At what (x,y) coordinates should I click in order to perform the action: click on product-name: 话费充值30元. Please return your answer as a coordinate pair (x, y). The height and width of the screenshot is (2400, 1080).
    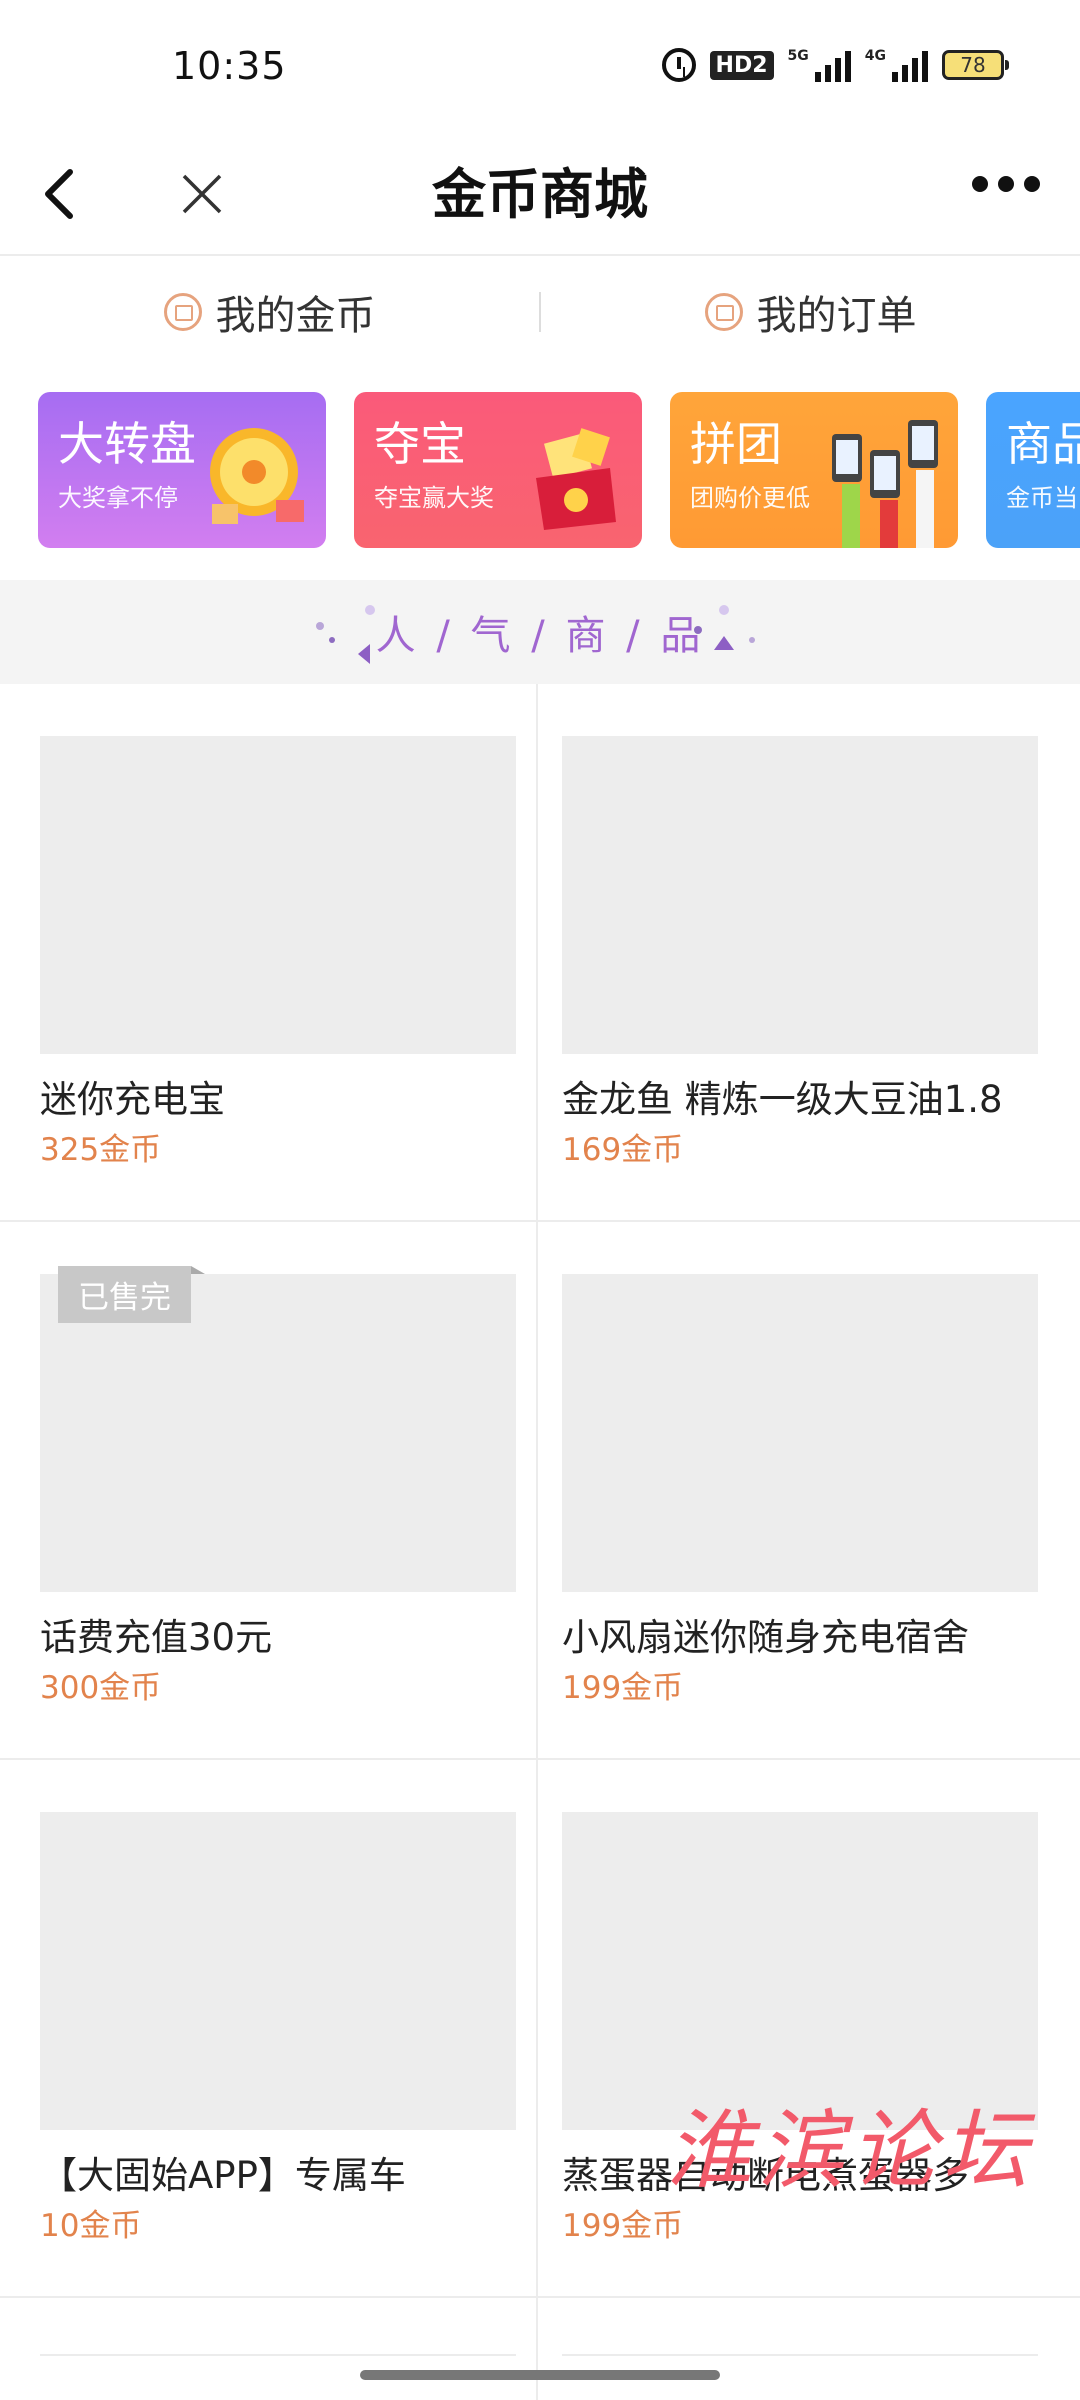
    Looking at the image, I should click on (156, 1637).